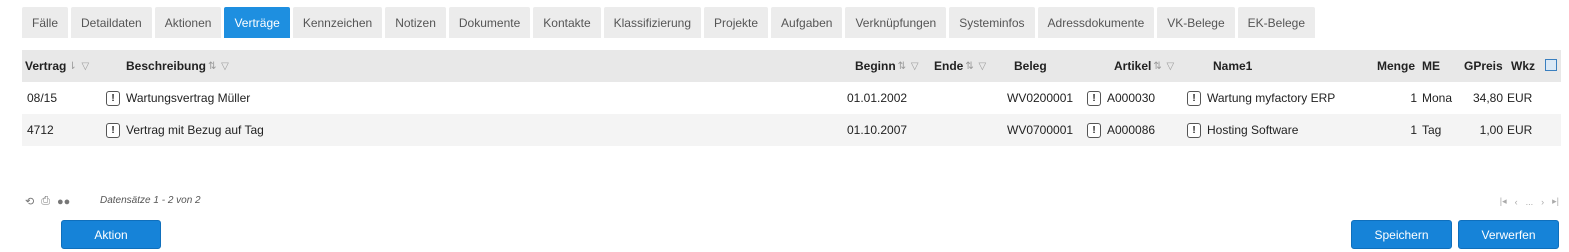 The height and width of the screenshot is (252, 1569). What do you see at coordinates (736, 22) in the screenshot?
I see `tab-projekte: Projekte` at bounding box center [736, 22].